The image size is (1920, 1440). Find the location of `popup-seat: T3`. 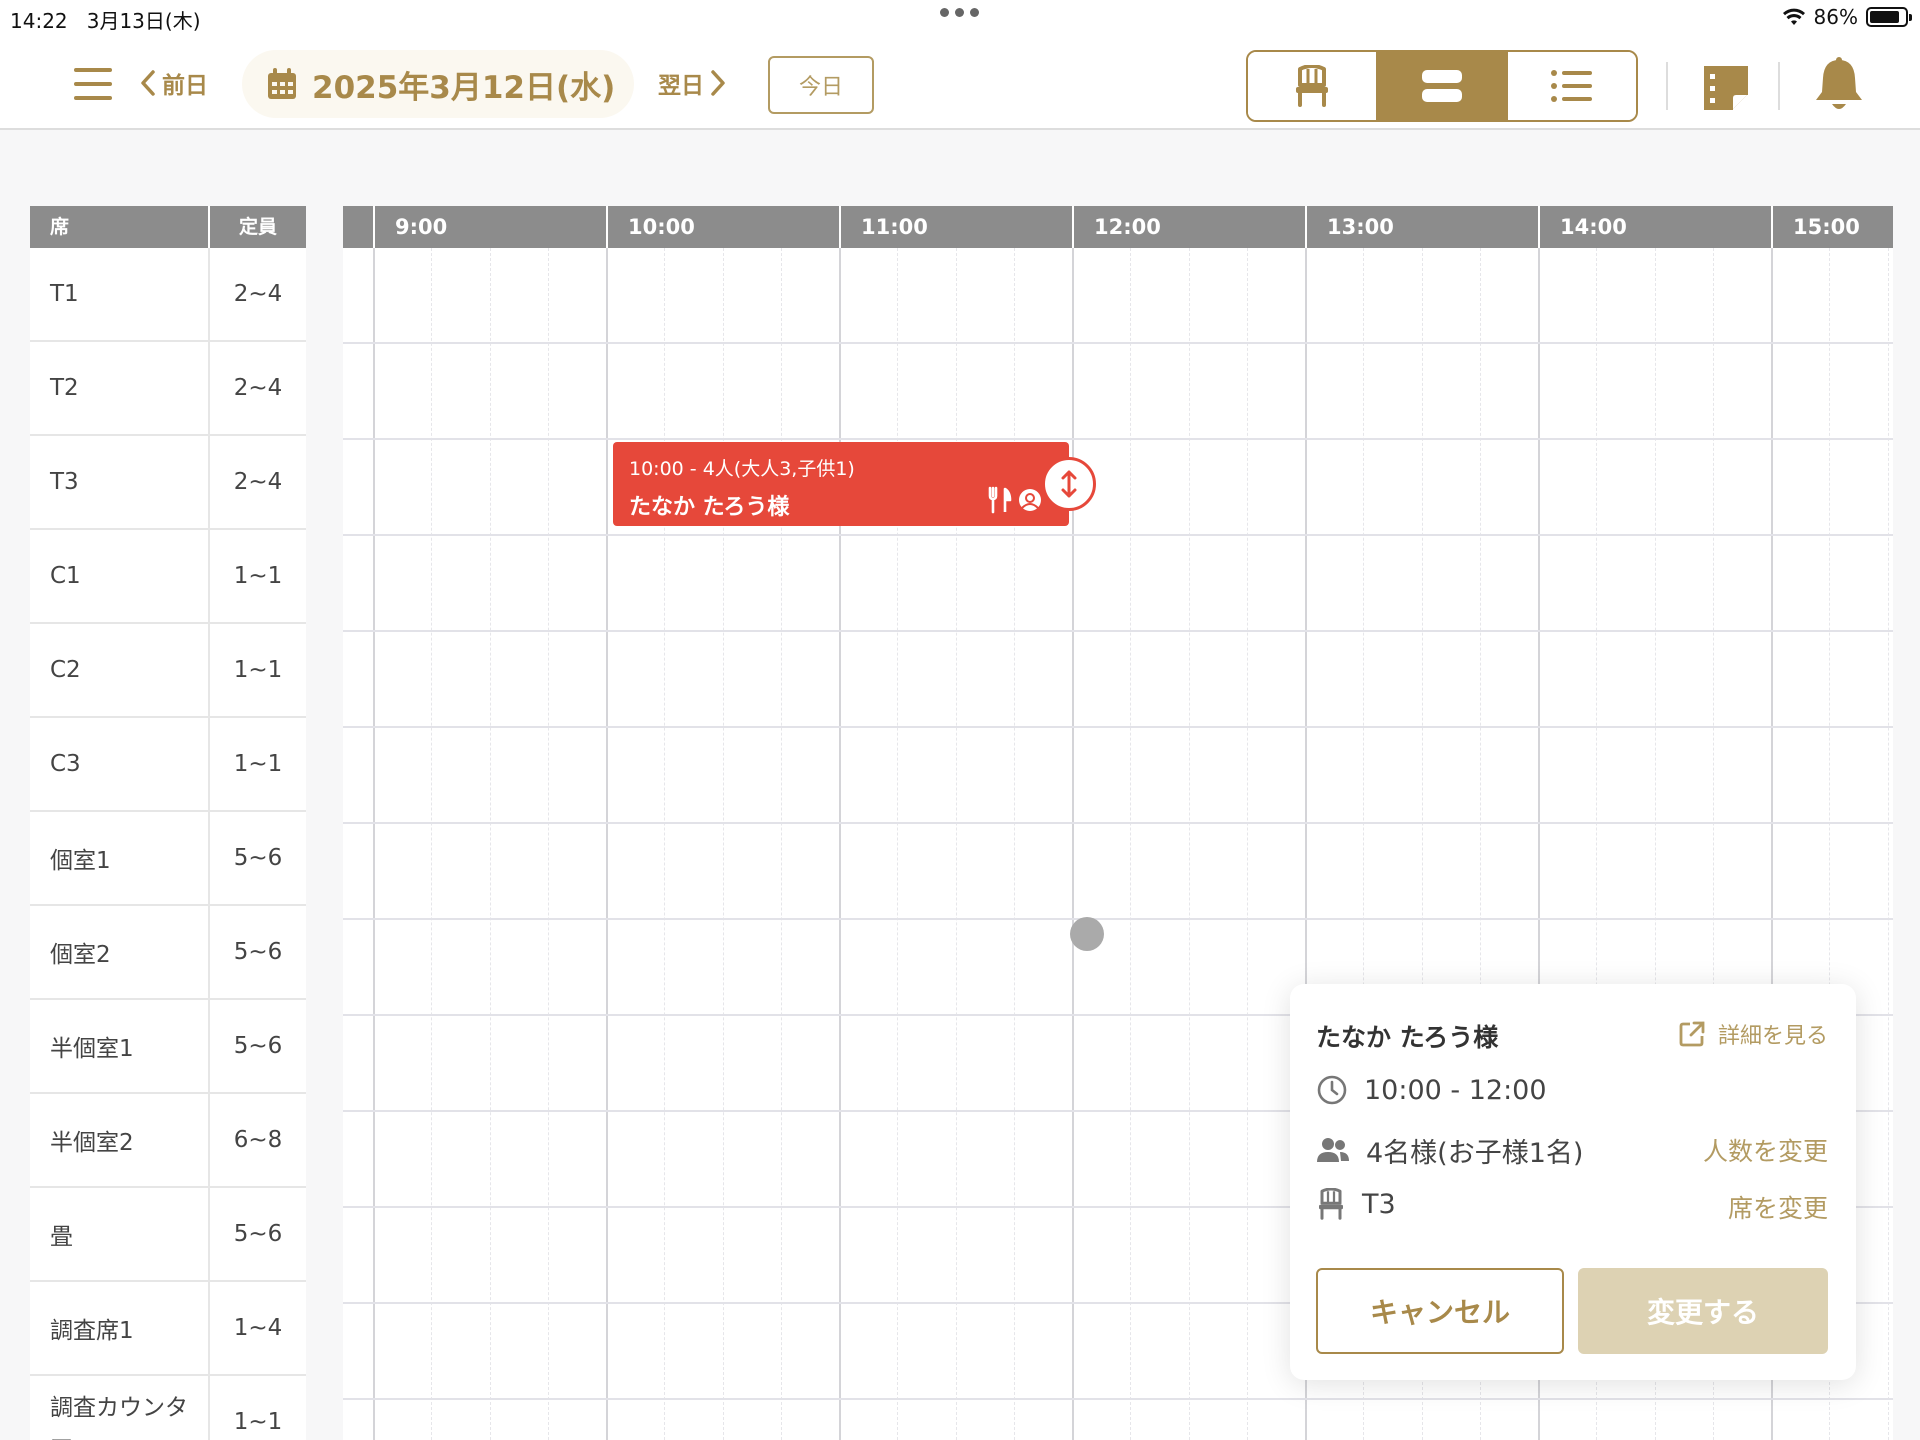

popup-seat: T3 is located at coordinates (1379, 1204).